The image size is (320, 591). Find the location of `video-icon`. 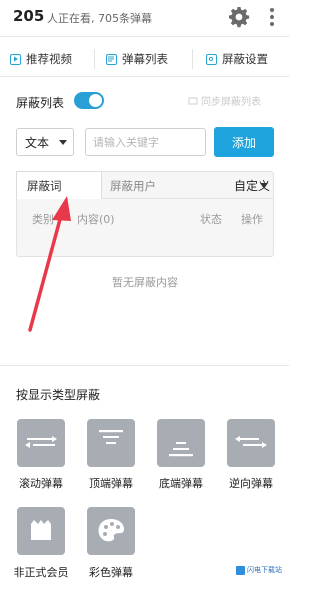

video-icon is located at coordinates (15, 59).